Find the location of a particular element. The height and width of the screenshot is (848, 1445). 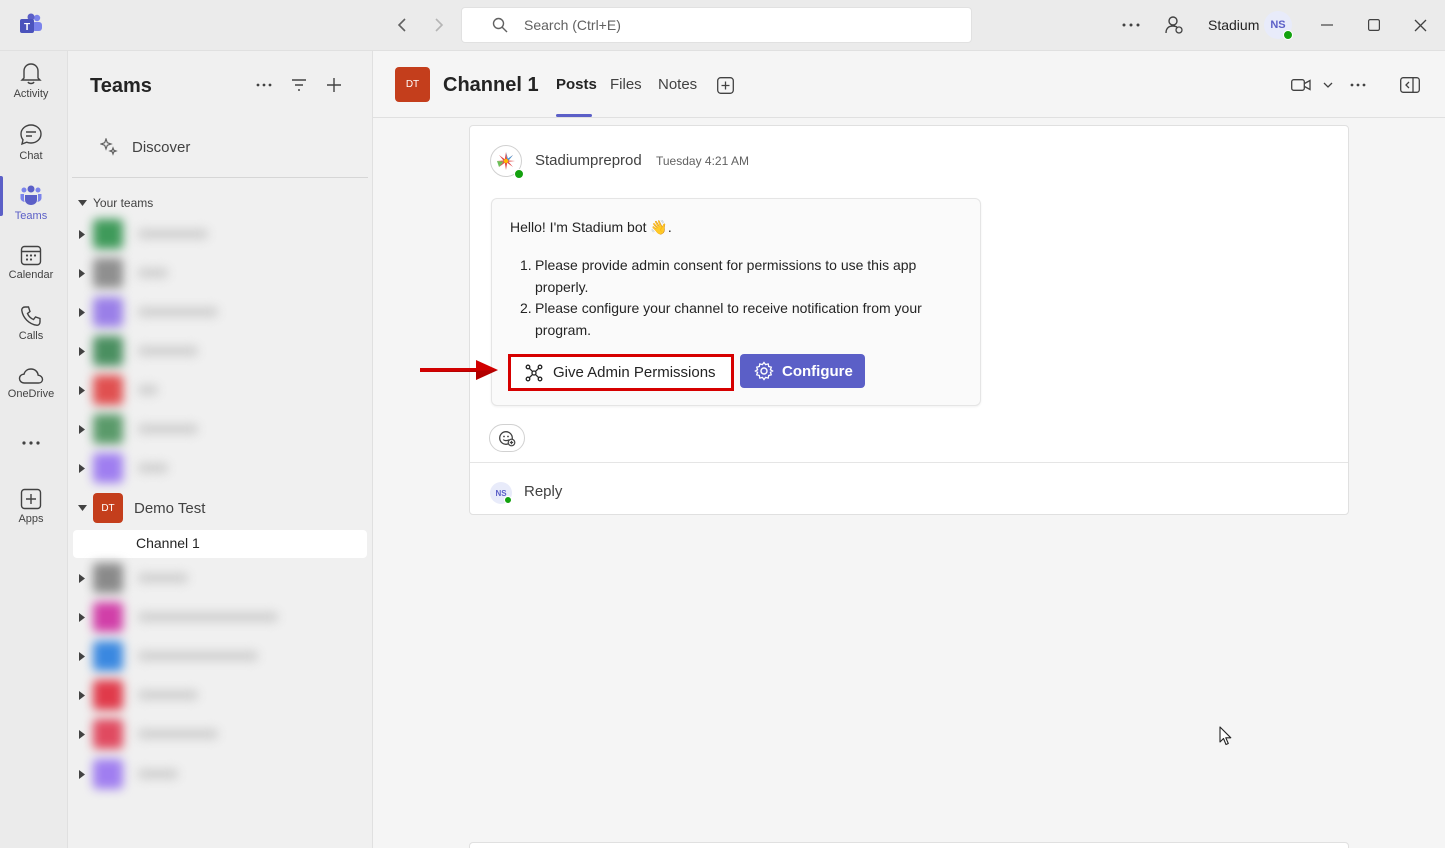

configure-button: Configure is located at coordinates (802, 371).